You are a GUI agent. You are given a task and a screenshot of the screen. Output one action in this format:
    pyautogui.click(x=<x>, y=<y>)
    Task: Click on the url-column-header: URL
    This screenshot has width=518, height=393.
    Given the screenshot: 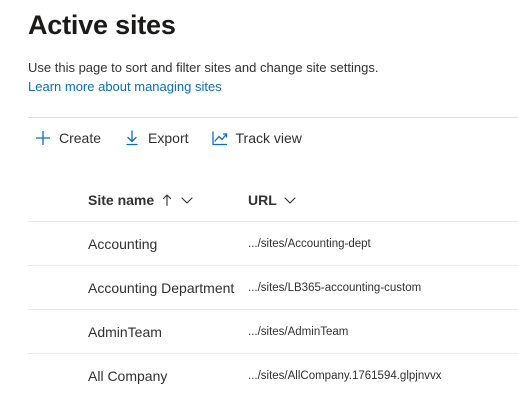 What is the action you would take?
    pyautogui.click(x=272, y=200)
    